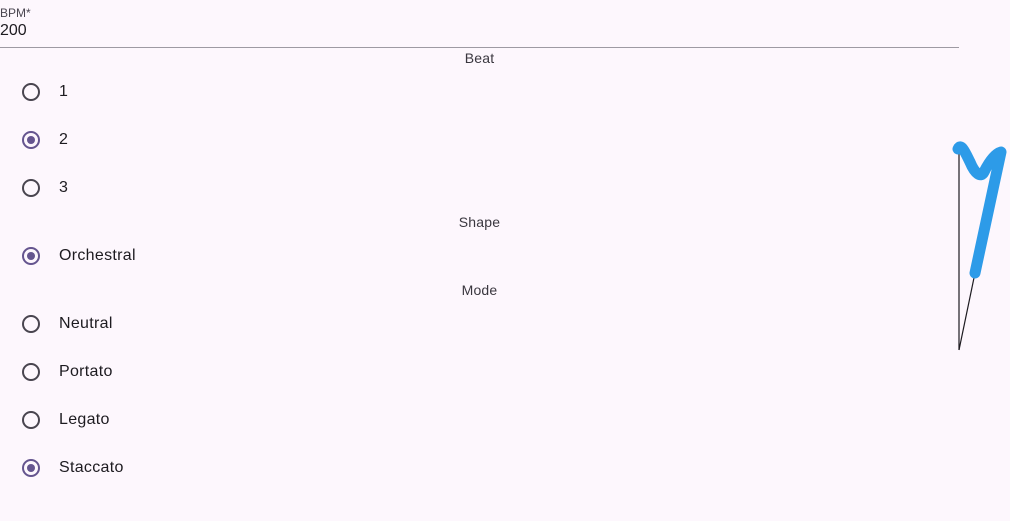 The width and height of the screenshot is (1010, 521). Describe the element at coordinates (84, 419) in the screenshot. I see `mode-option-label: Legato` at that location.